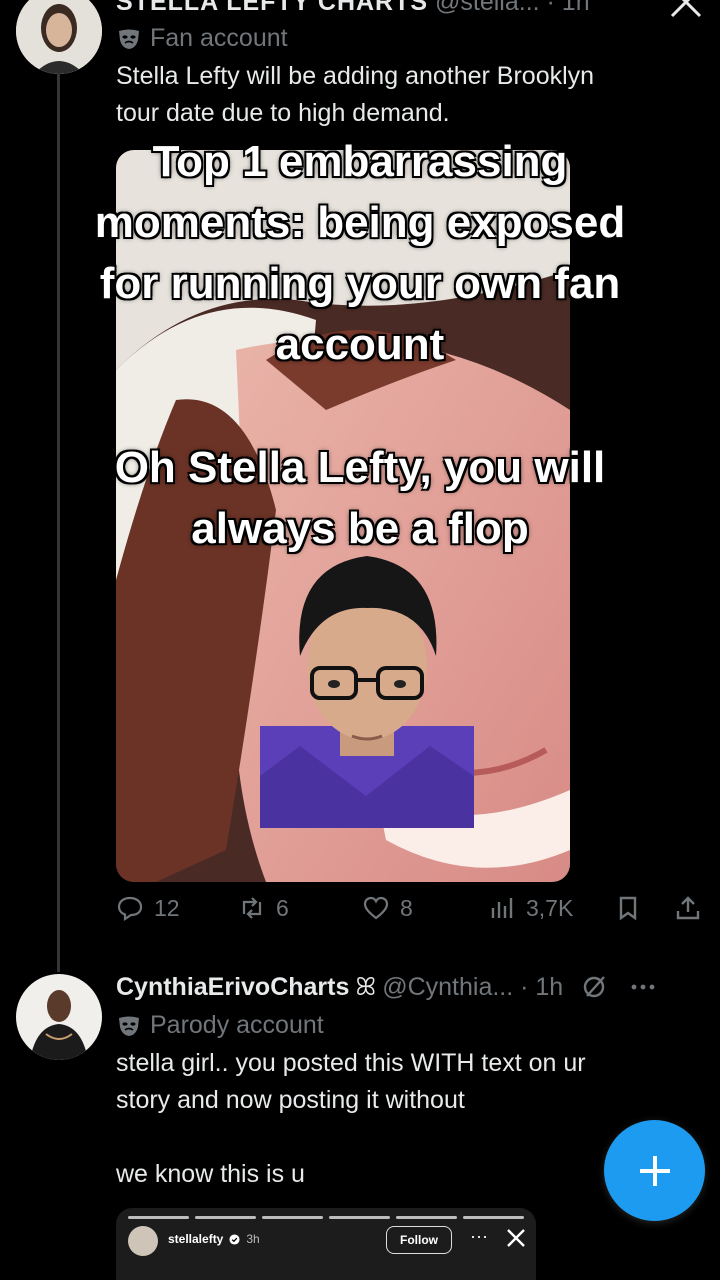  I want to click on views-count: 3,7K, so click(550, 907).